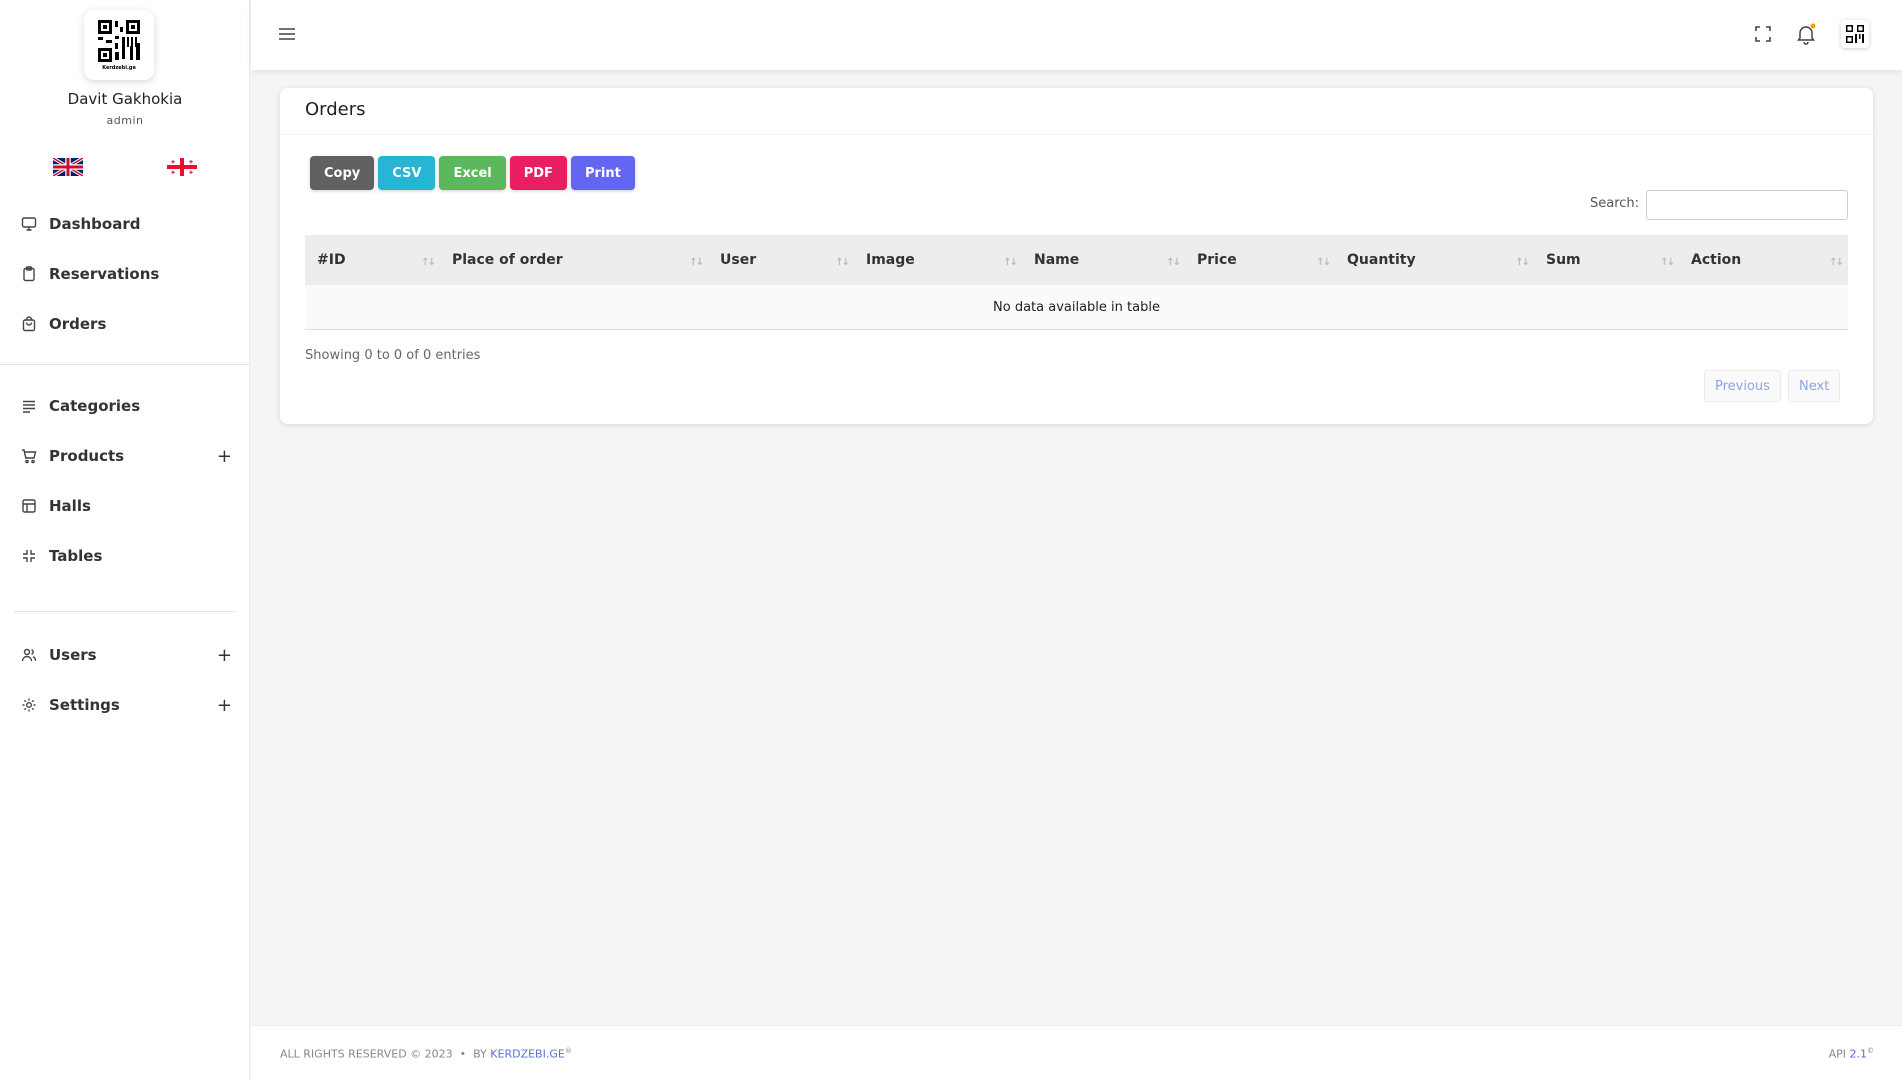  What do you see at coordinates (538, 173) in the screenshot?
I see `pdf-button: PDF` at bounding box center [538, 173].